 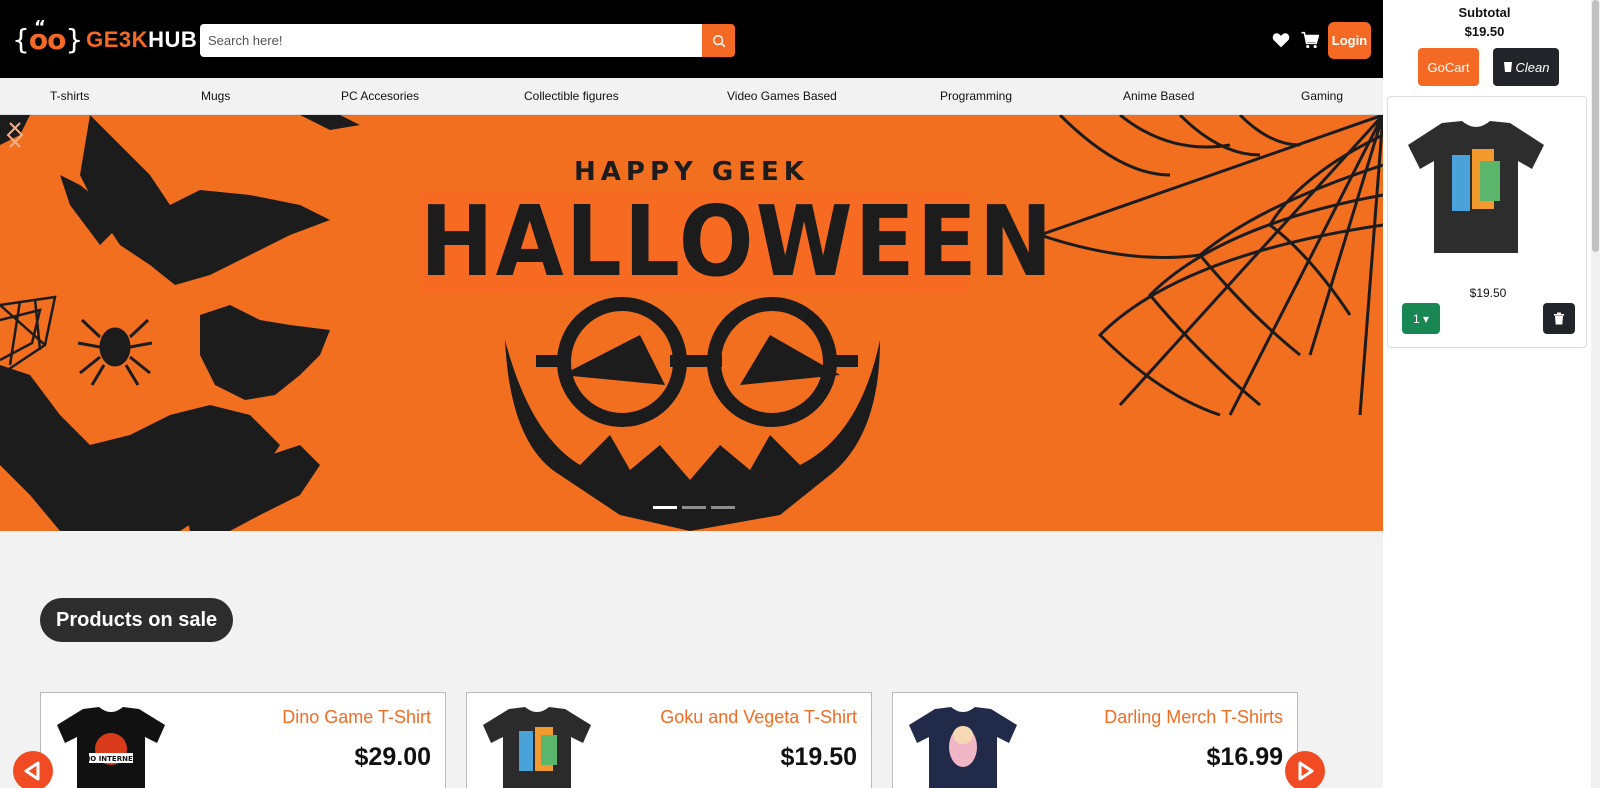 What do you see at coordinates (1310, 40) in the screenshot?
I see `cart-icon` at bounding box center [1310, 40].